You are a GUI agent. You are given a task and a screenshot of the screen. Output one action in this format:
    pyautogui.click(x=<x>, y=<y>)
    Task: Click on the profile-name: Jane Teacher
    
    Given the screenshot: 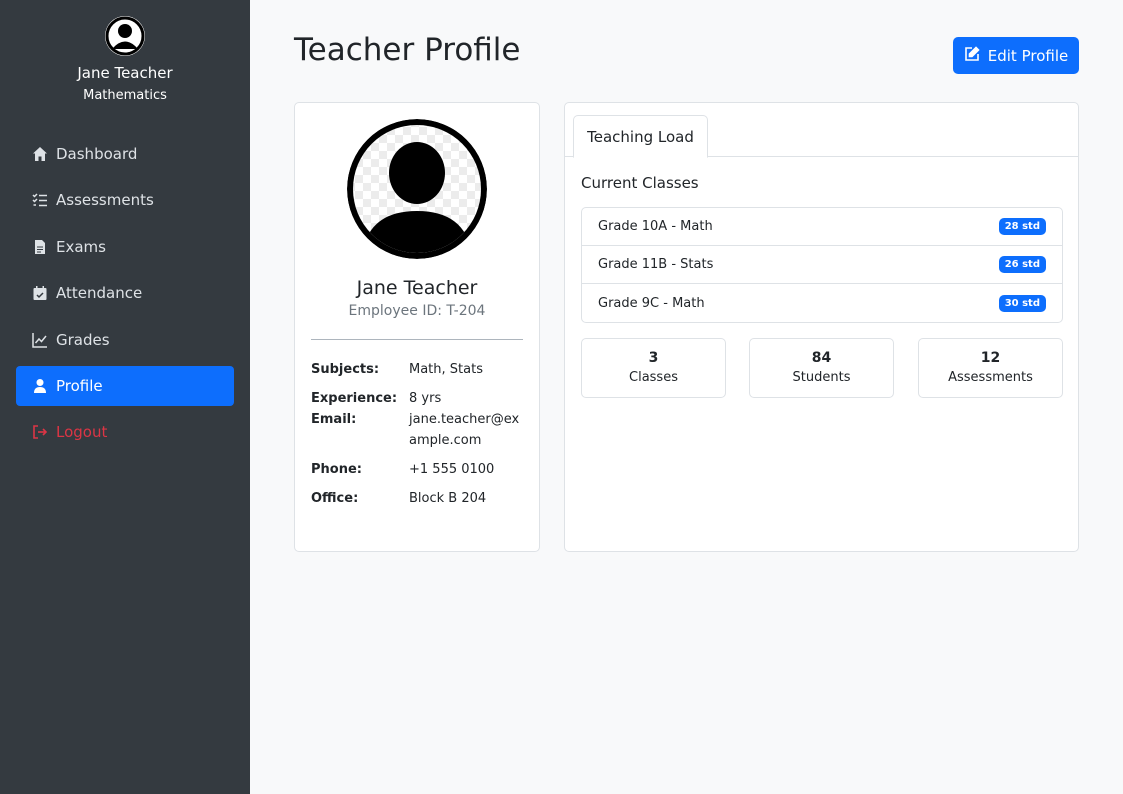 What is the action you would take?
    pyautogui.click(x=417, y=288)
    